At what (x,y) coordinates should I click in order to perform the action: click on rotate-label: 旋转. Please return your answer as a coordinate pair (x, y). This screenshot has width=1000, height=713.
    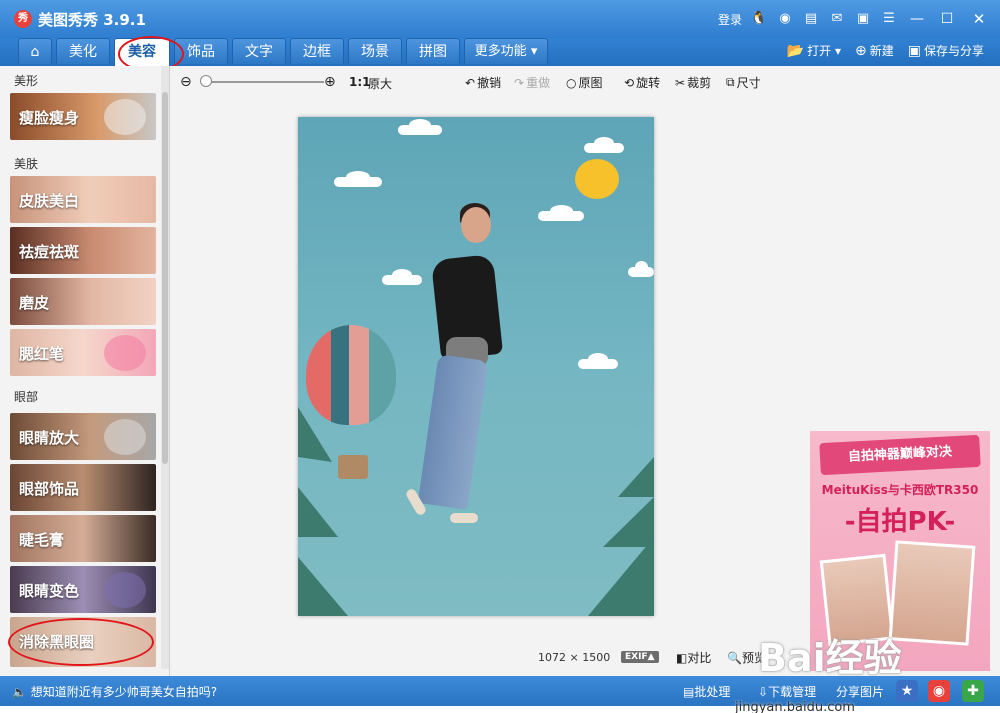
    Looking at the image, I should click on (648, 83).